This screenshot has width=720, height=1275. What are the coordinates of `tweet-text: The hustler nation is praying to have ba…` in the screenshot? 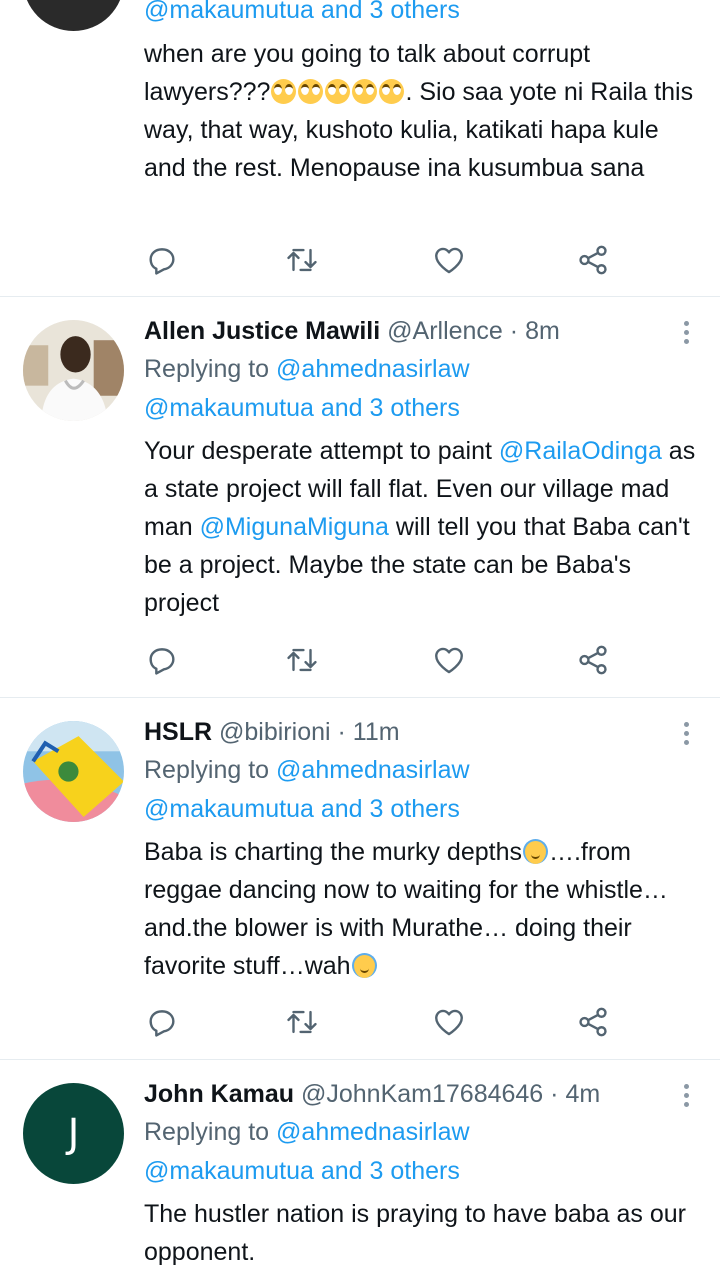 It's located at (415, 1233).